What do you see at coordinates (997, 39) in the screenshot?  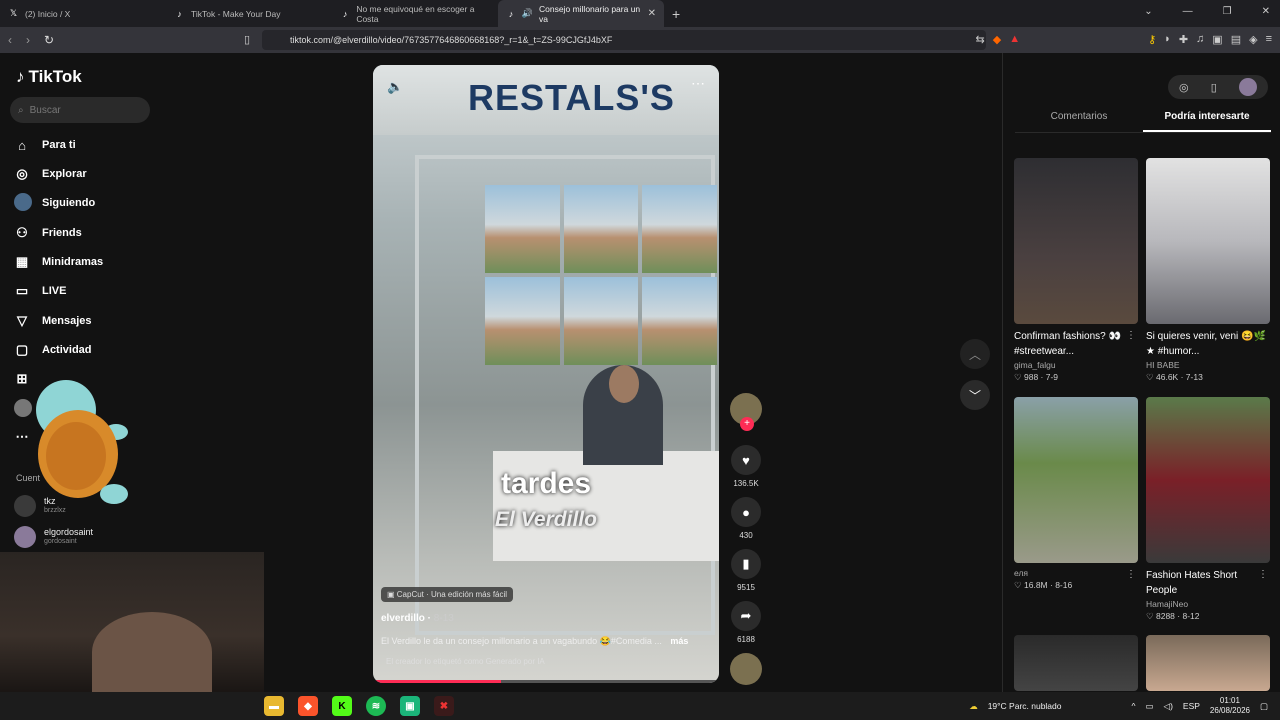 I see `brave-shield-icon: ◆` at bounding box center [997, 39].